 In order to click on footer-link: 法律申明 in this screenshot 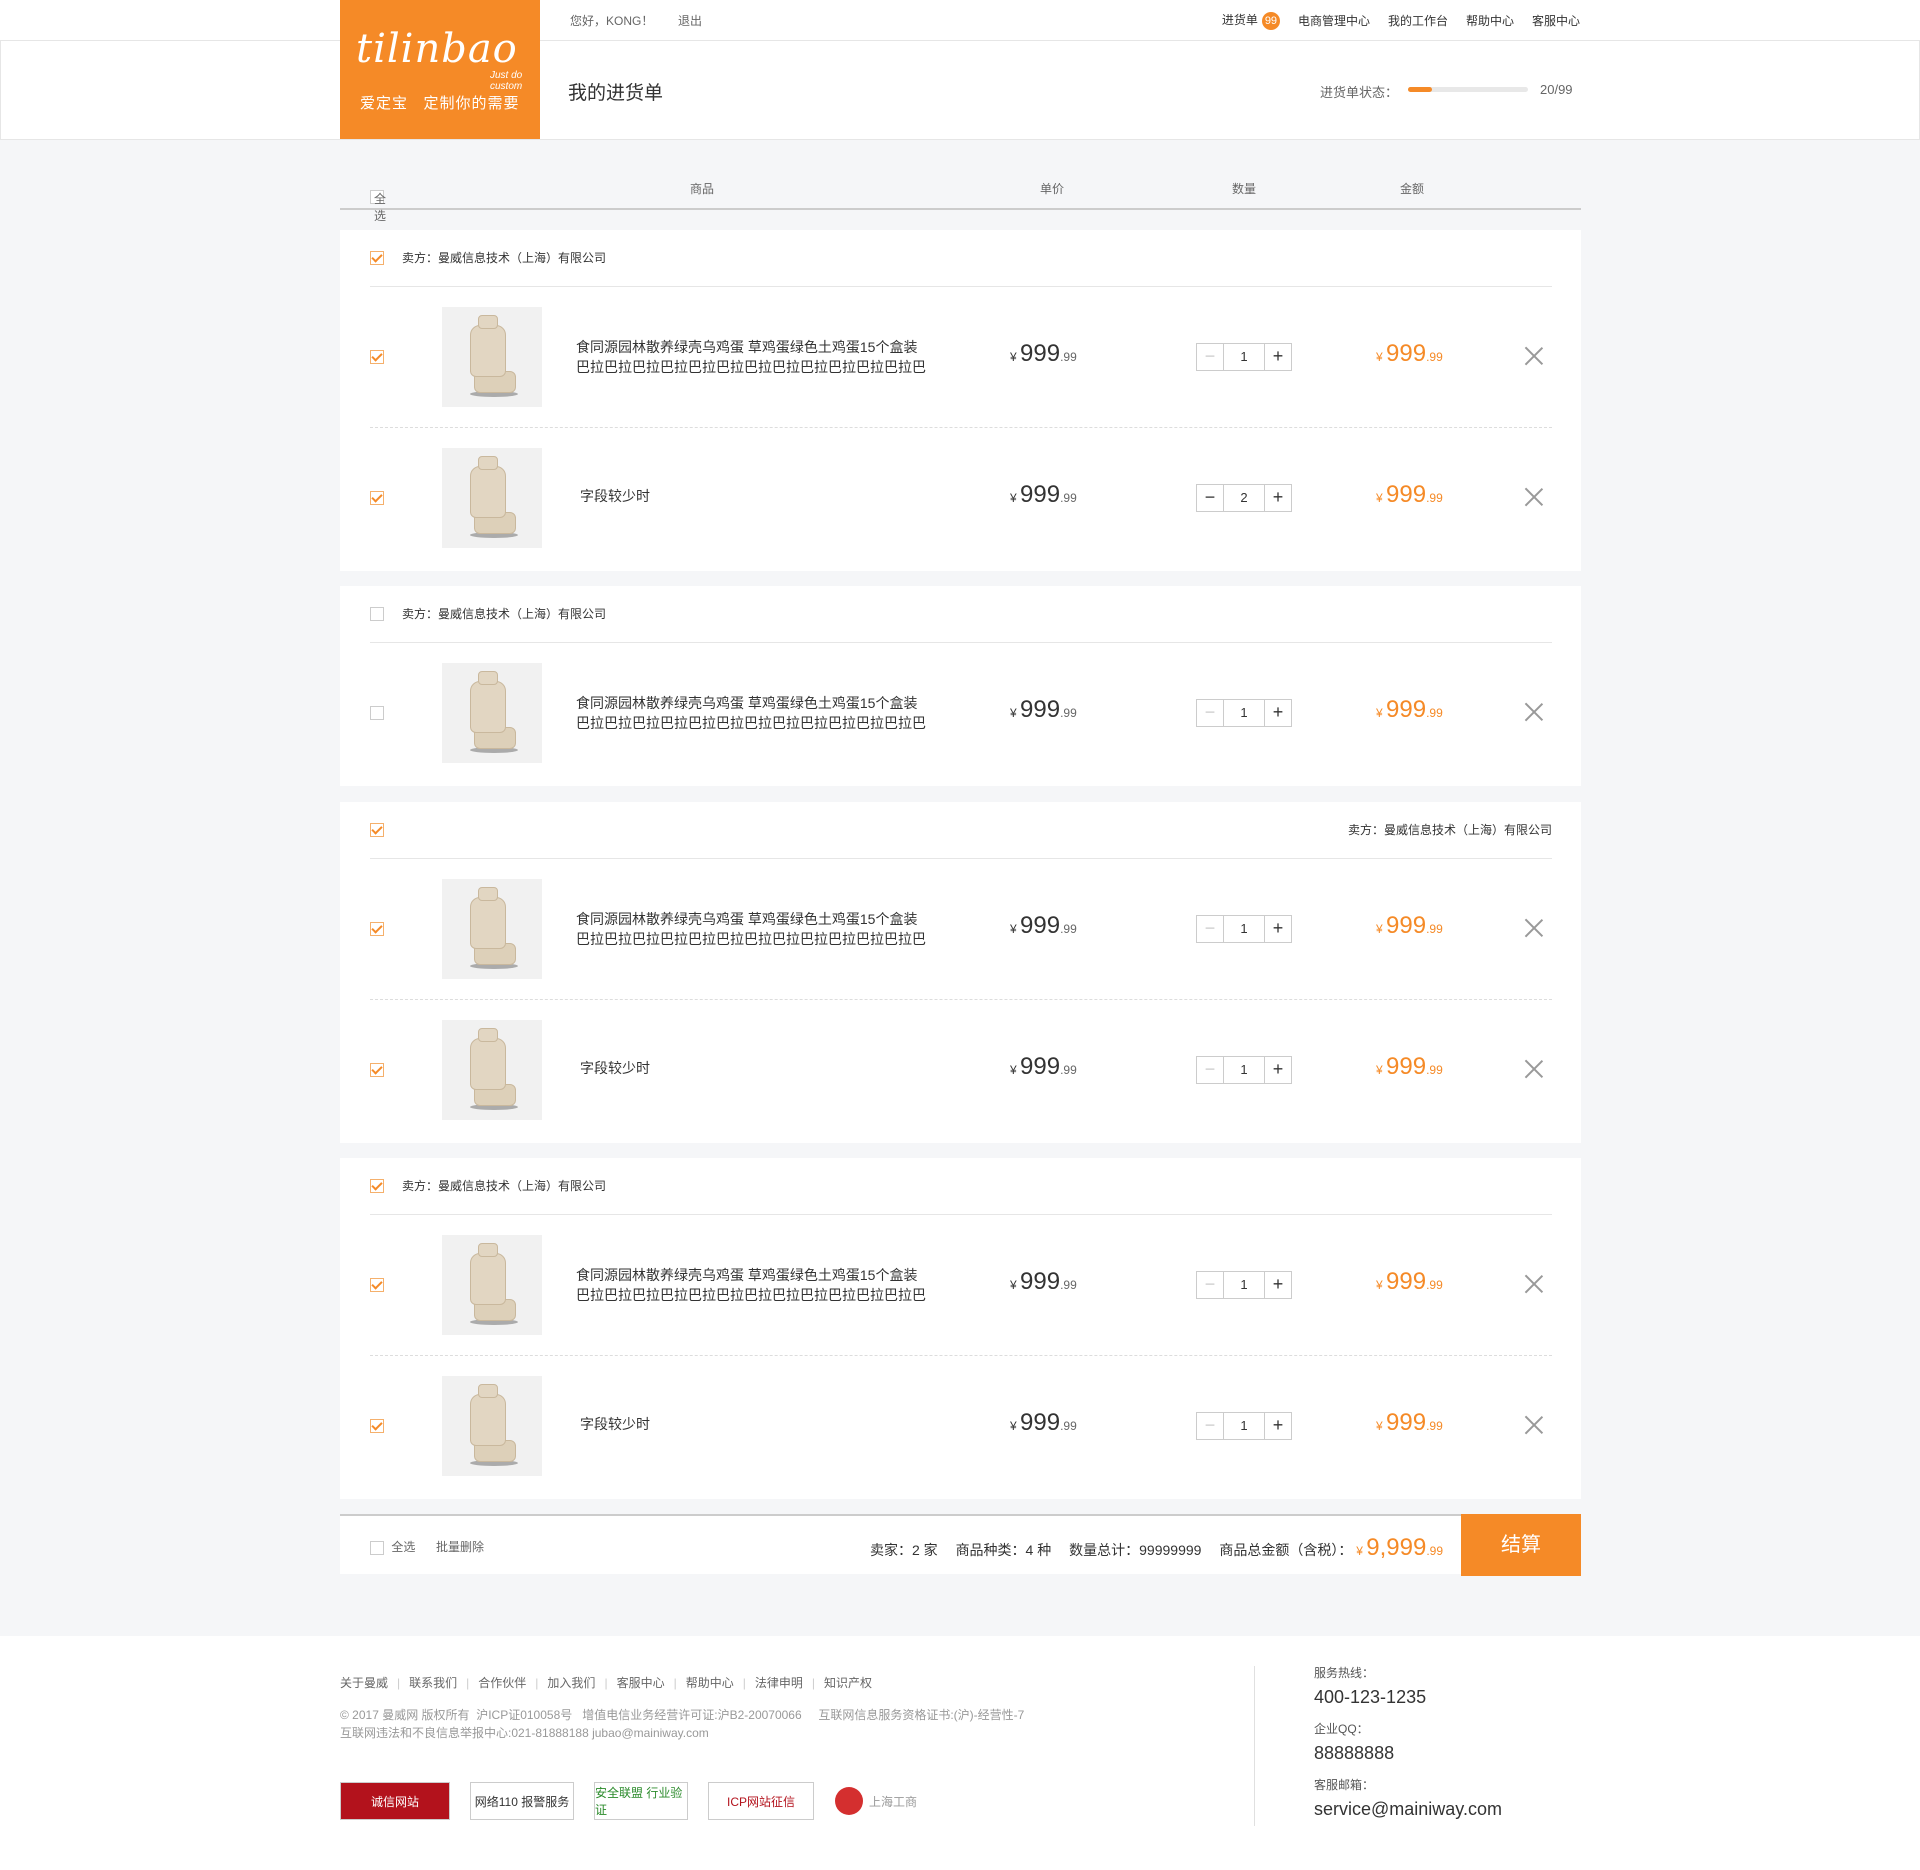, I will do `click(779, 1683)`.